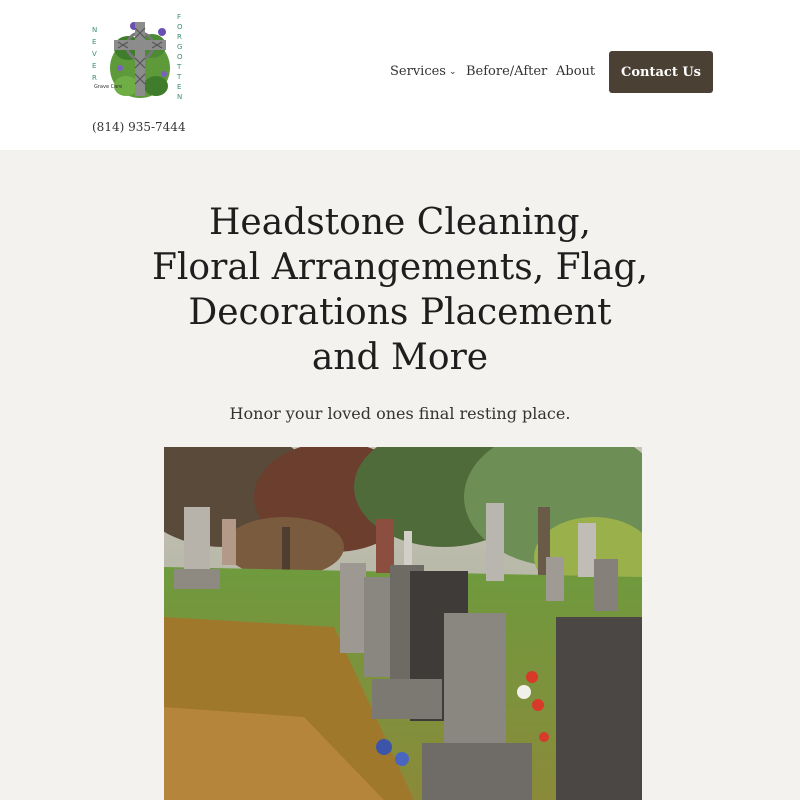 This screenshot has height=800, width=800. What do you see at coordinates (418, 71) in the screenshot?
I see `nav-services-label: Services` at bounding box center [418, 71].